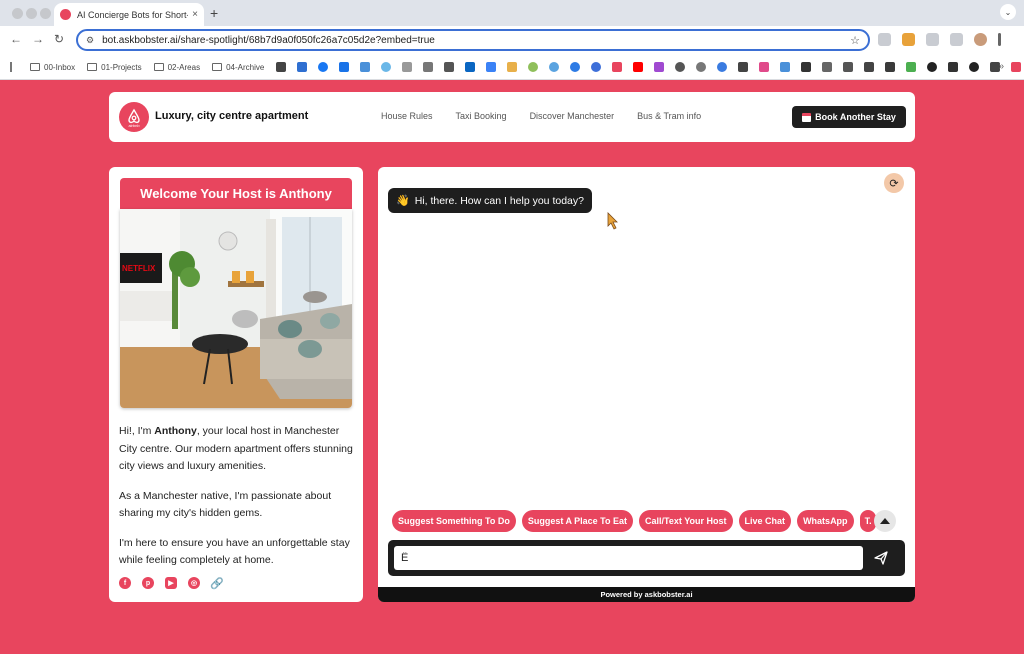 The width and height of the screenshot is (1024, 654). Describe the element at coordinates (133, 14) in the screenshot. I see `tab-title: AI Concierge Bots for Short-` at that location.